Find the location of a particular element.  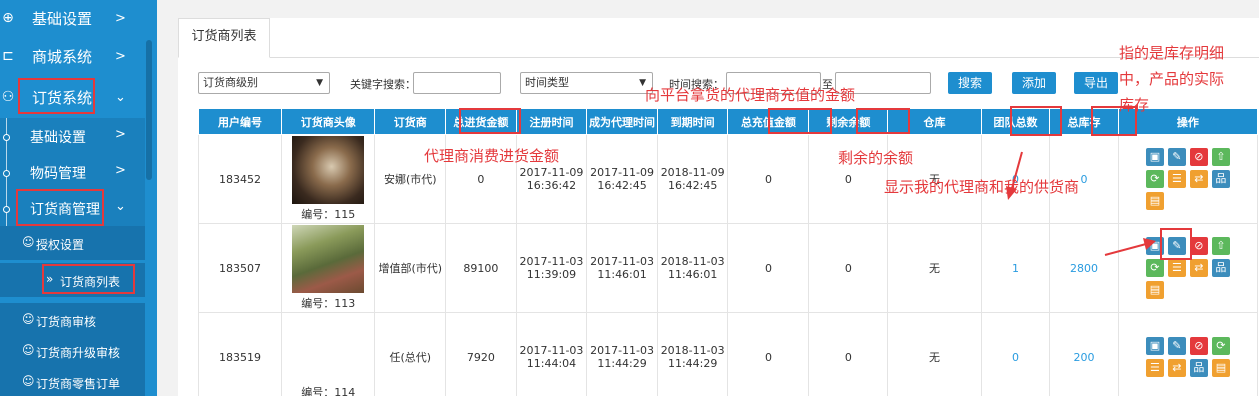

globe-icon: ⊕ is located at coordinates (8, 18).